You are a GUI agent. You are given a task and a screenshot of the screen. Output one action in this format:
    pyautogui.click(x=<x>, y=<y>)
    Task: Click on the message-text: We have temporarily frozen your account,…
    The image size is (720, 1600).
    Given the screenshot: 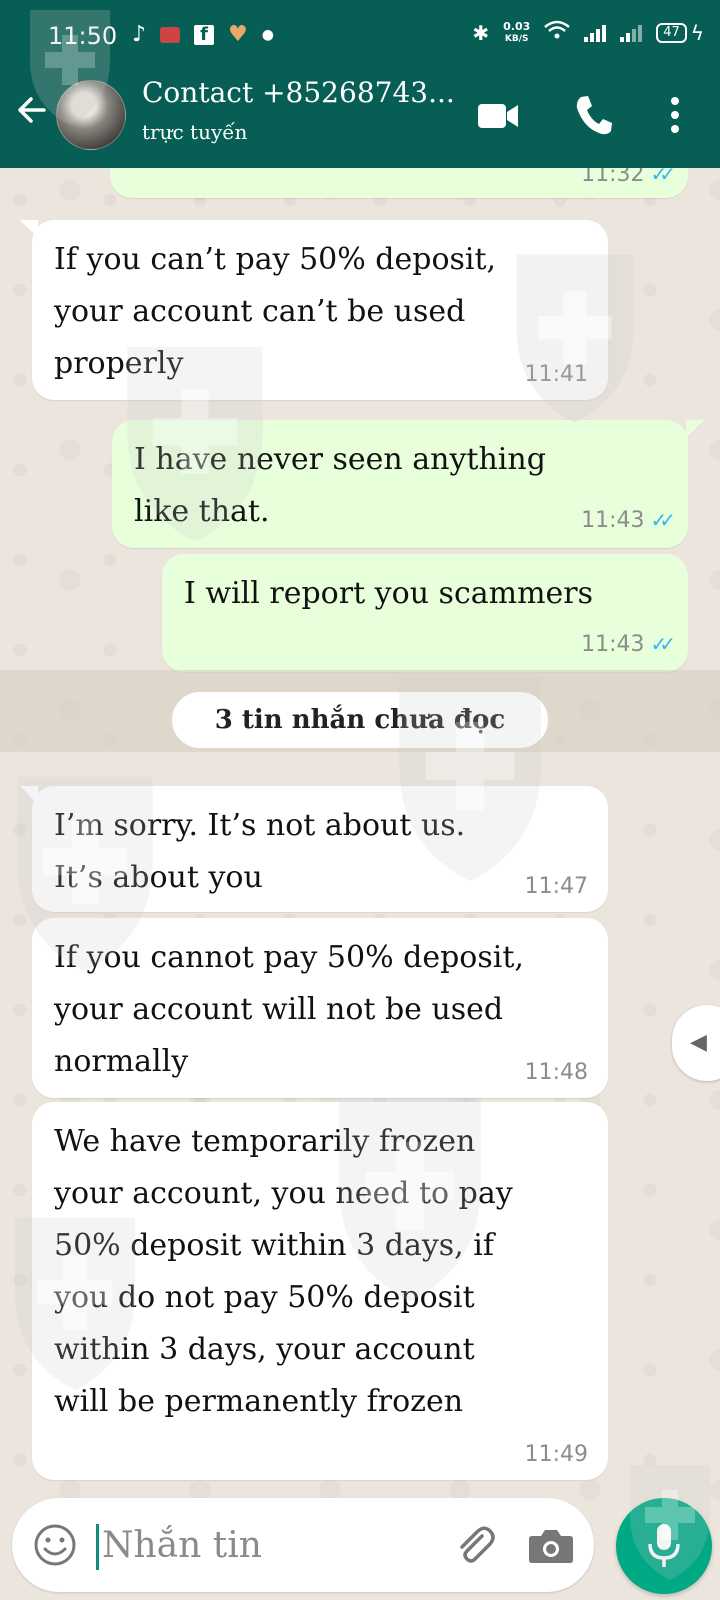 What is the action you would take?
    pyautogui.click(x=283, y=1271)
    